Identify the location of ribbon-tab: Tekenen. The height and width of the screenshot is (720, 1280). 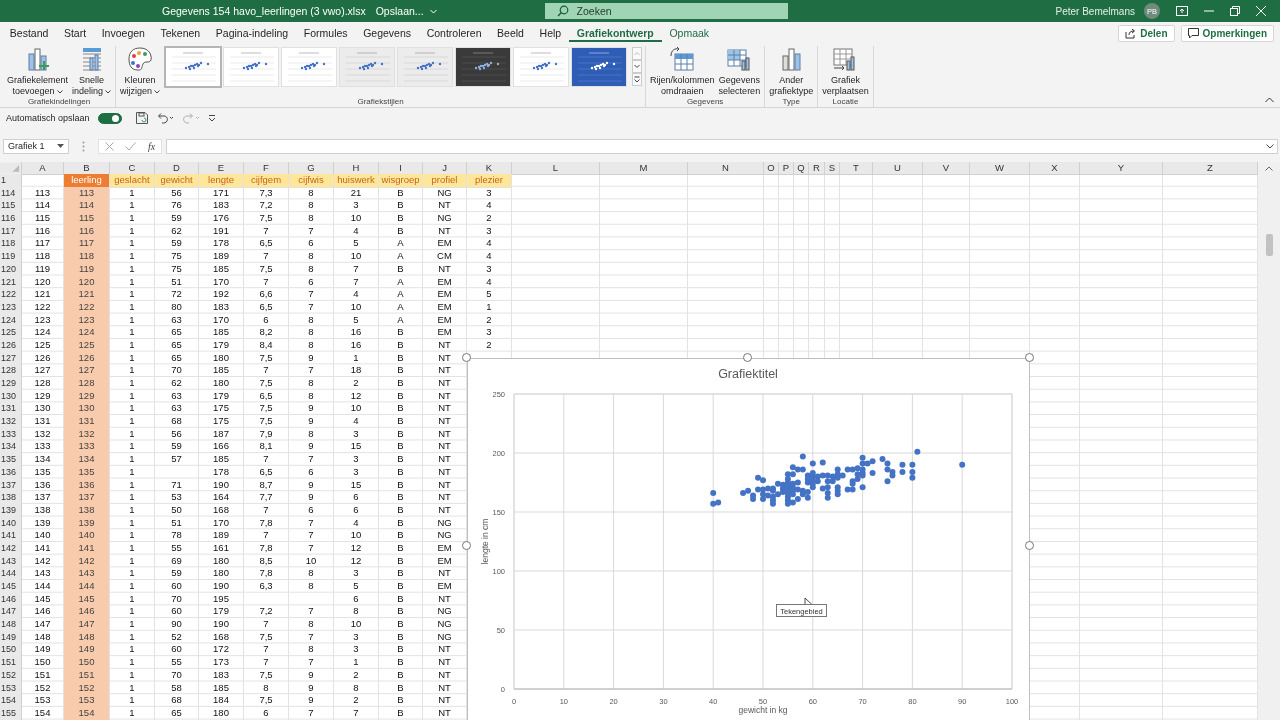
(180, 33).